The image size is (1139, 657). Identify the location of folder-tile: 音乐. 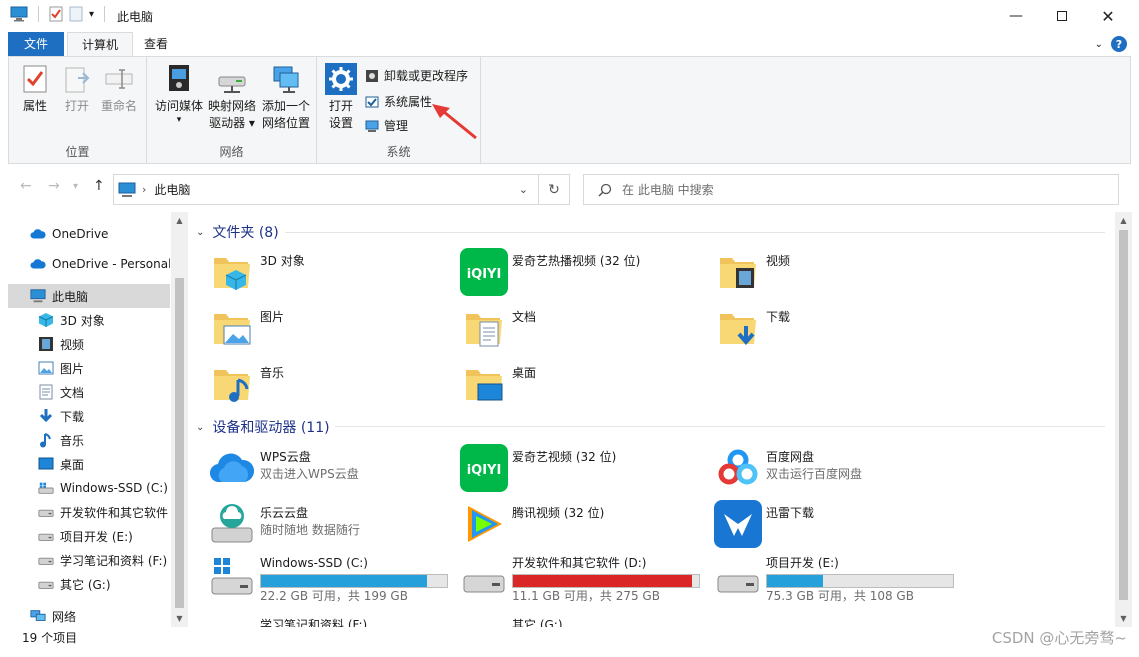
(333, 386).